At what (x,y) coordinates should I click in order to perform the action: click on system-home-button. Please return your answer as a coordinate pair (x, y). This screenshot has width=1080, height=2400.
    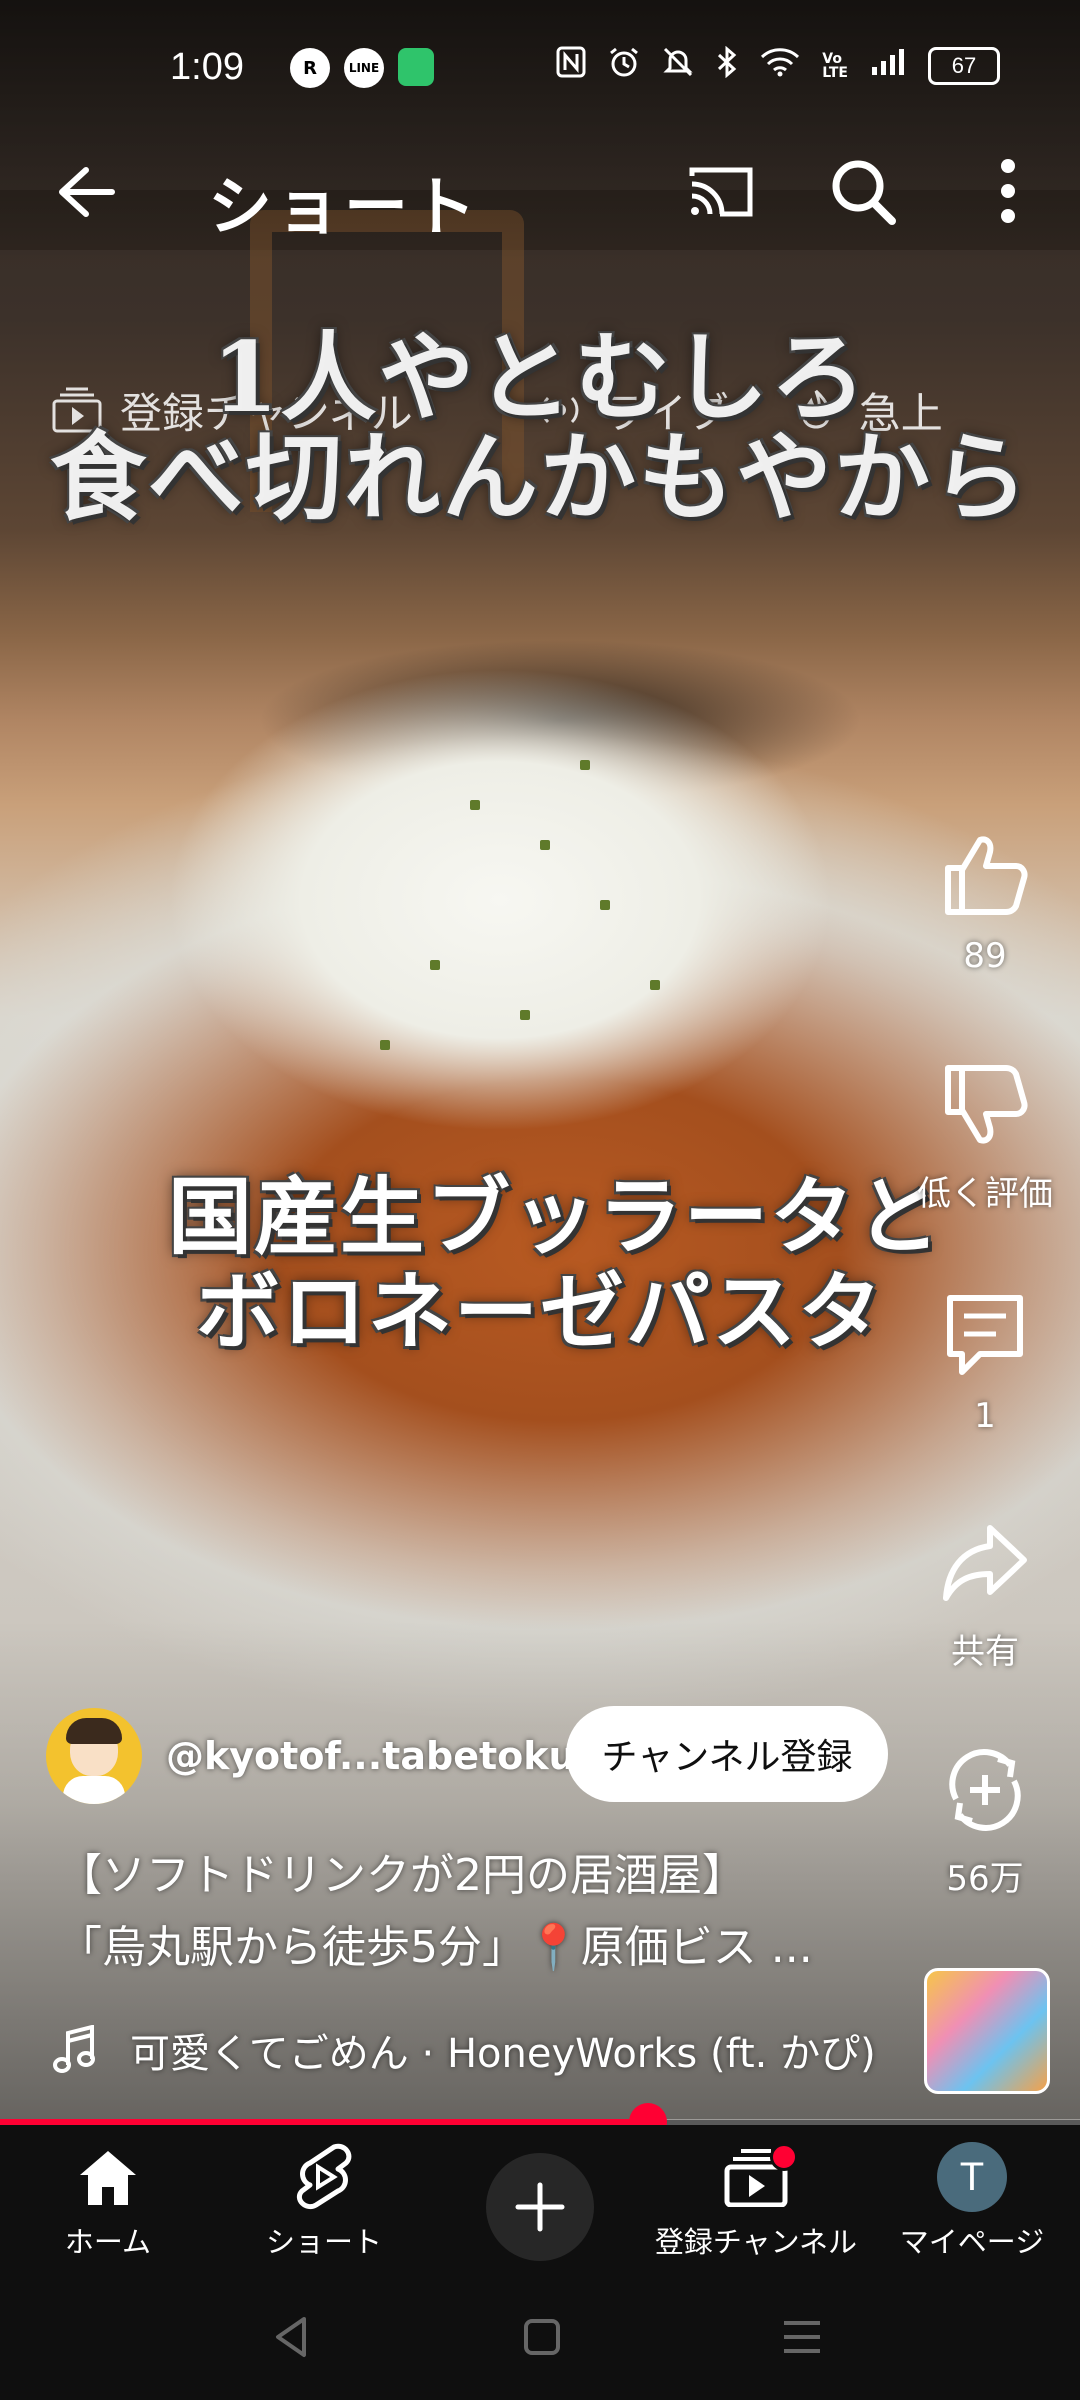
    Looking at the image, I should click on (542, 2337).